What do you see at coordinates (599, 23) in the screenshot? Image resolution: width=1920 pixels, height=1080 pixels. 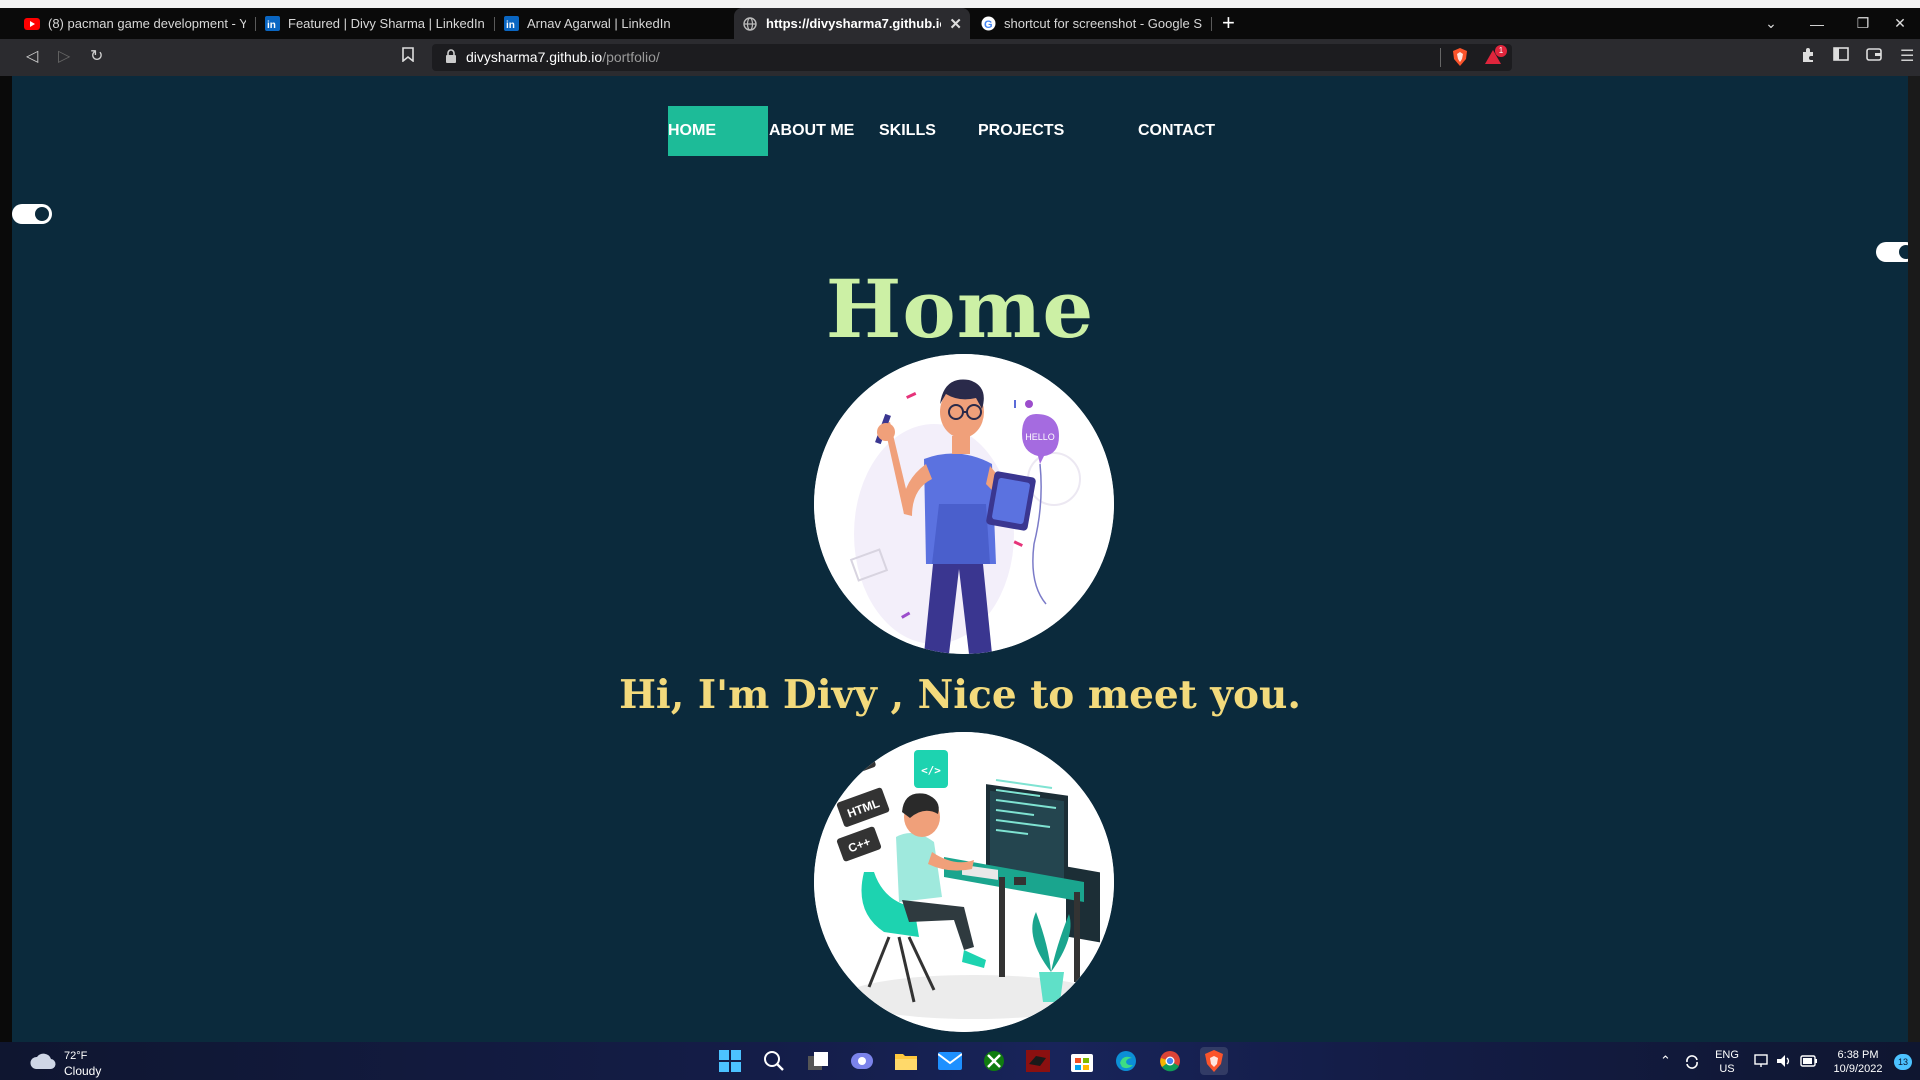 I see `tab-title: Arnav Agarwal | LinkedIn` at bounding box center [599, 23].